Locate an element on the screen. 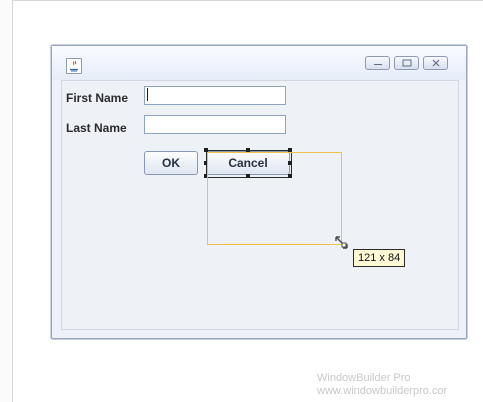  first-name-label: First Name is located at coordinates (97, 98).